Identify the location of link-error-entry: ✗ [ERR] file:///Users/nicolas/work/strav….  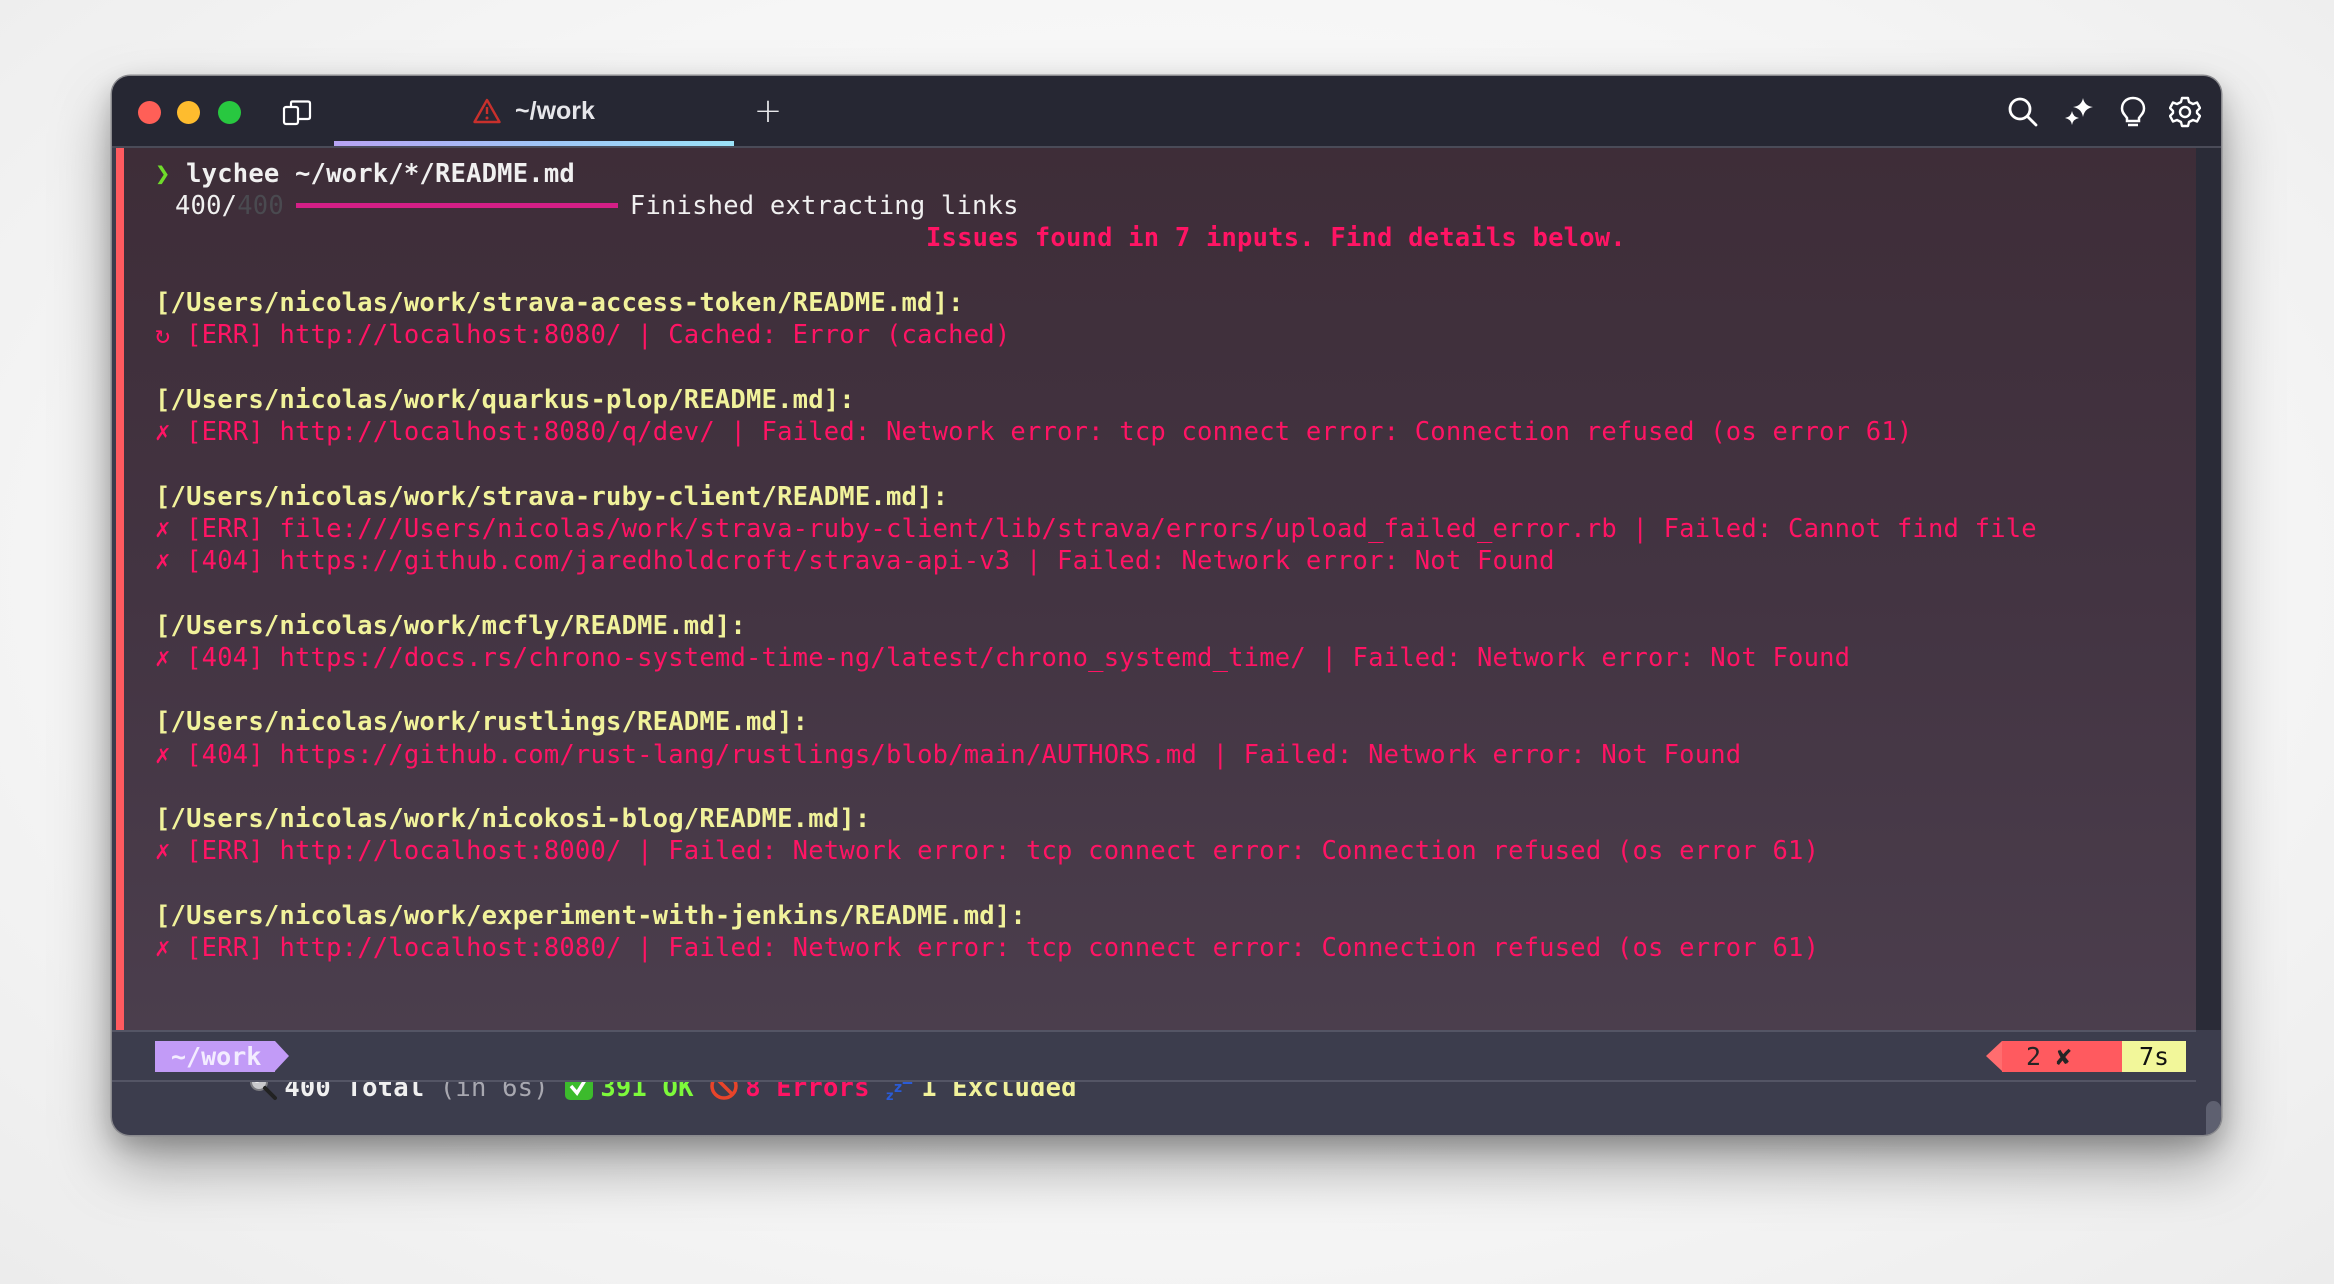
(1096, 529).